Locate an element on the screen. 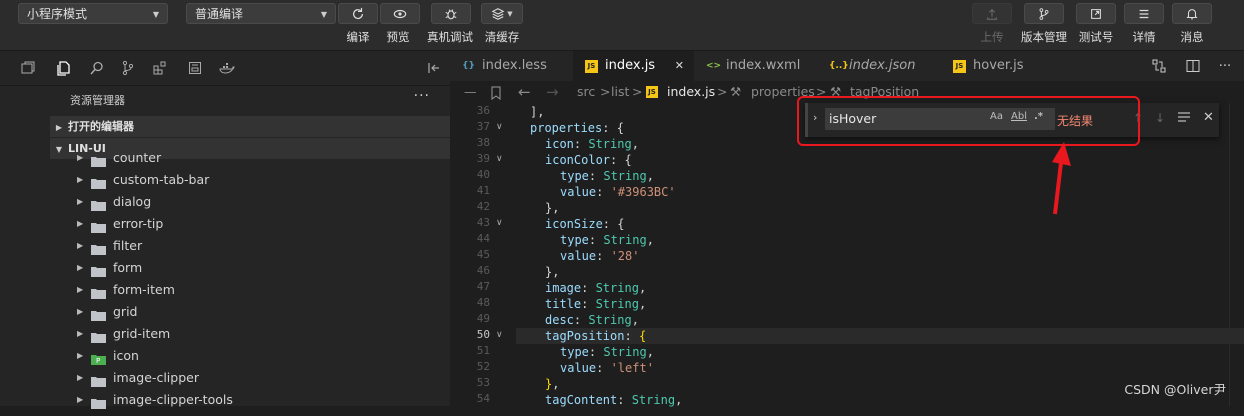 The height and width of the screenshot is (416, 1244). external-link-icon is located at coordinates (1096, 13).